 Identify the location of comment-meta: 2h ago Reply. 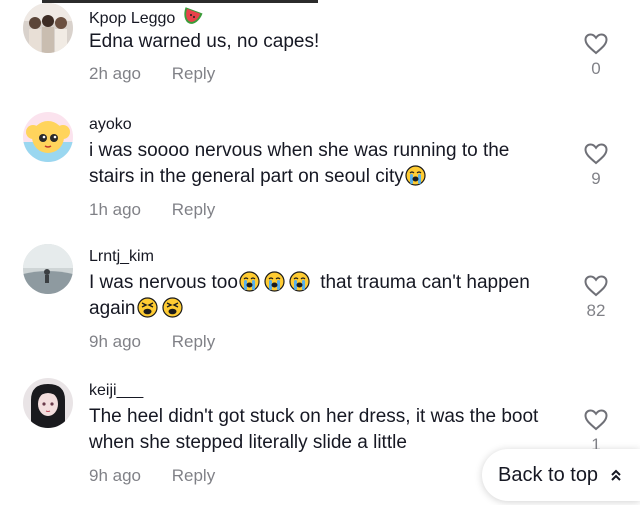
(152, 74).